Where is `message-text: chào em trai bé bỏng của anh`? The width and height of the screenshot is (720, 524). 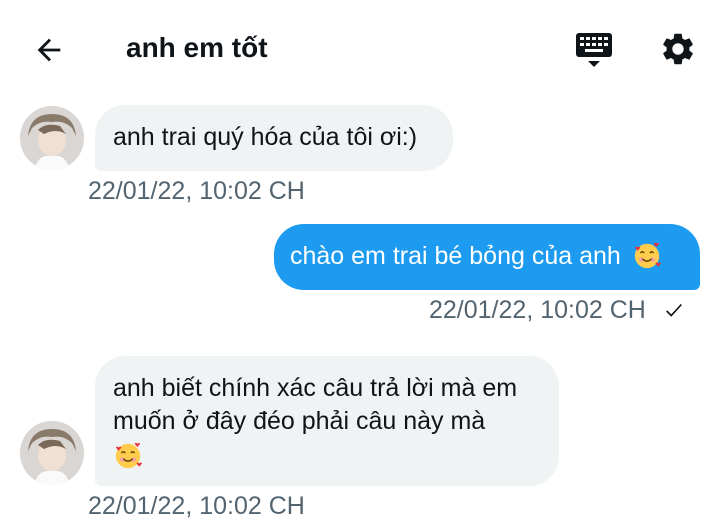
message-text: chào em trai bé bỏng của anh is located at coordinates (455, 256).